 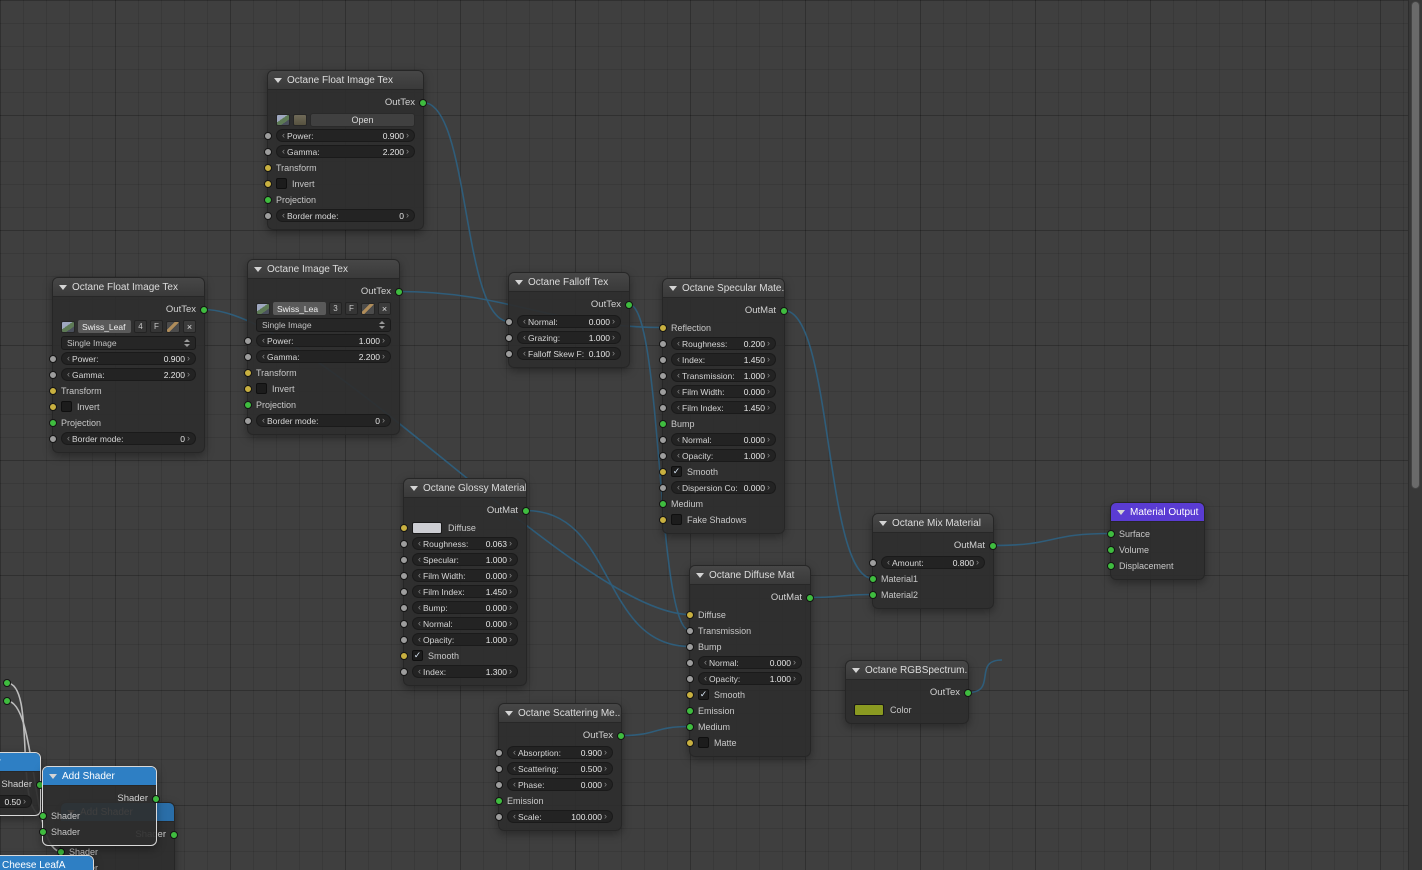 I want to click on node-header: Octane Falloff Tex, so click(x=569, y=282).